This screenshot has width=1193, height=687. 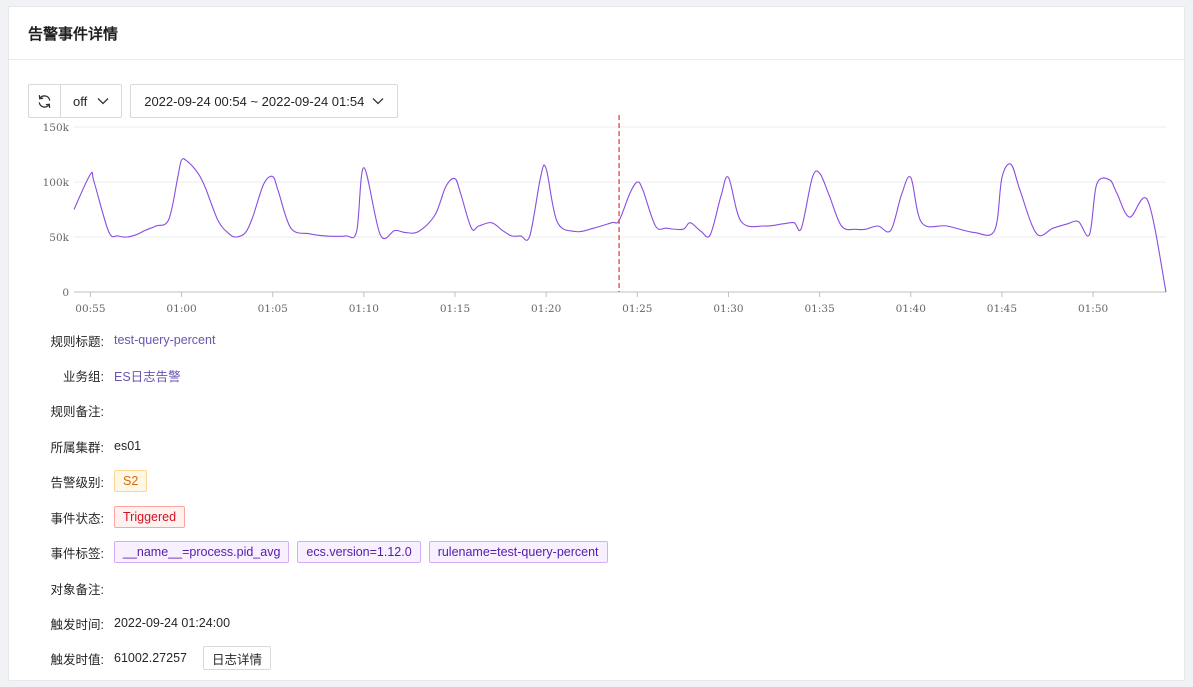 What do you see at coordinates (237, 658) in the screenshot?
I see `log-detail-button: 日志详情` at bounding box center [237, 658].